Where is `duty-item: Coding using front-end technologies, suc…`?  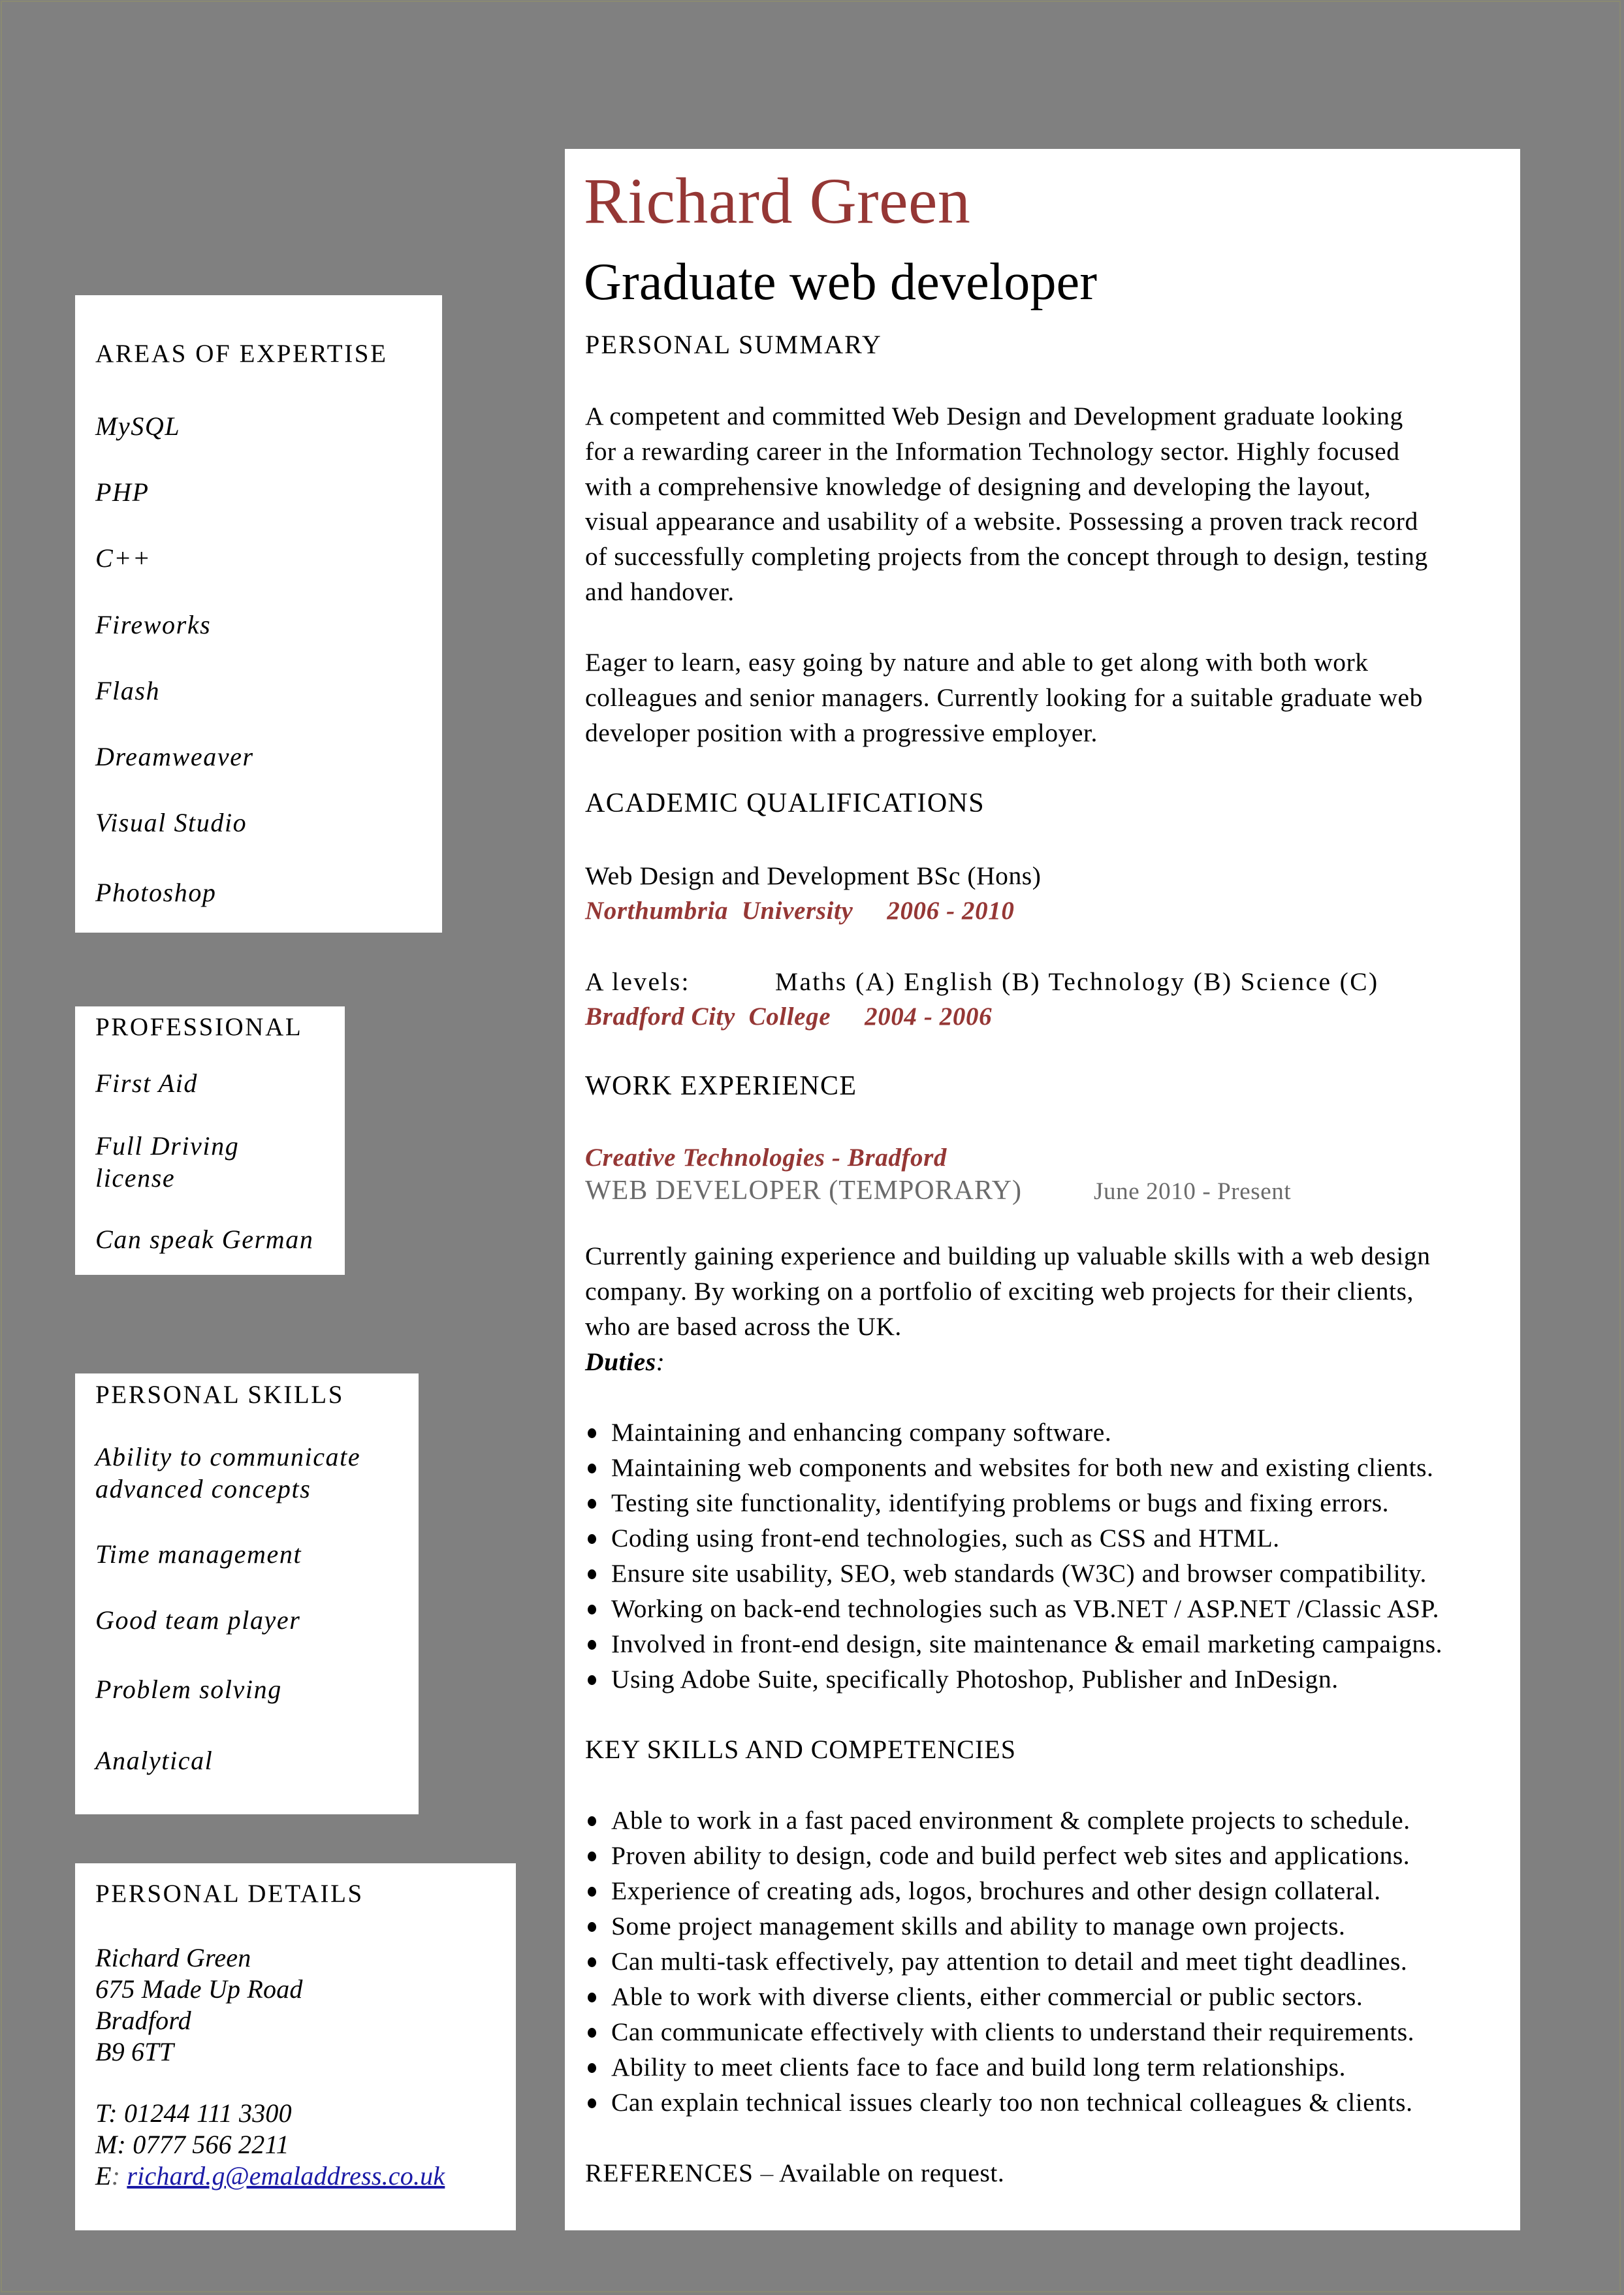 duty-item: Coding using front-end technologies, suc… is located at coordinates (933, 1538).